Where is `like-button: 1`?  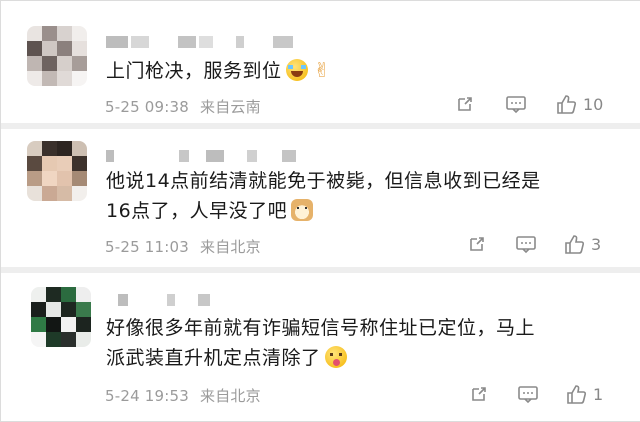
like-button: 1 is located at coordinates (584, 394).